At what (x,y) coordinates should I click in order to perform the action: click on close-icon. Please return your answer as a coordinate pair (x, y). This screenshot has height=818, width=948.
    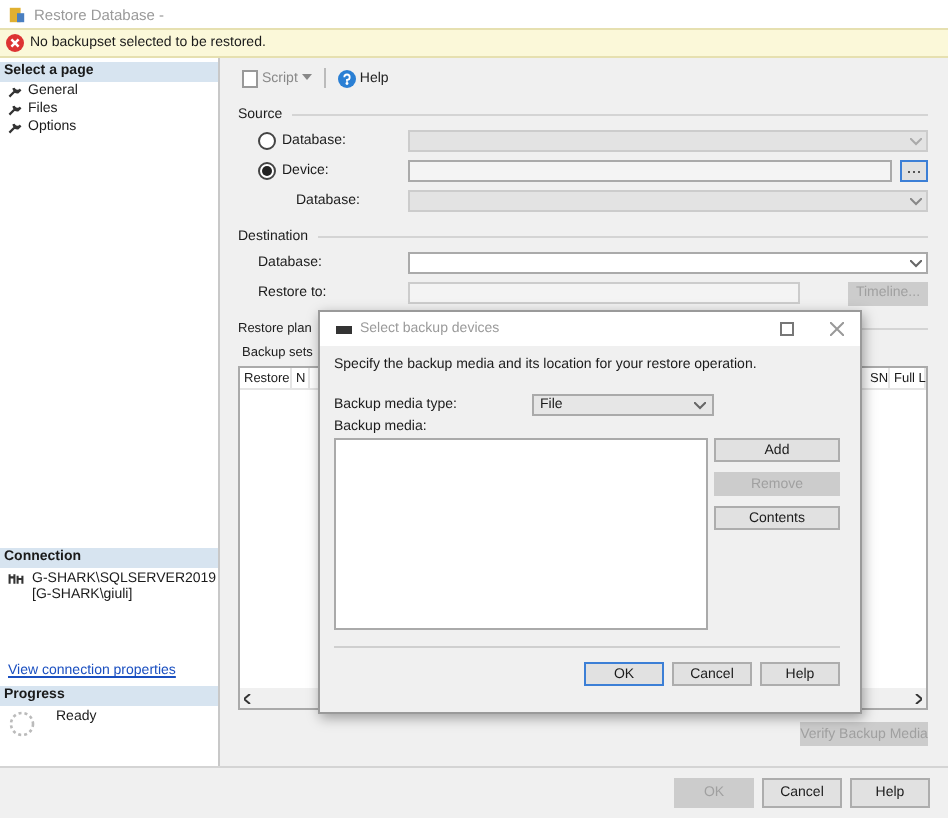
    Looking at the image, I should click on (837, 329).